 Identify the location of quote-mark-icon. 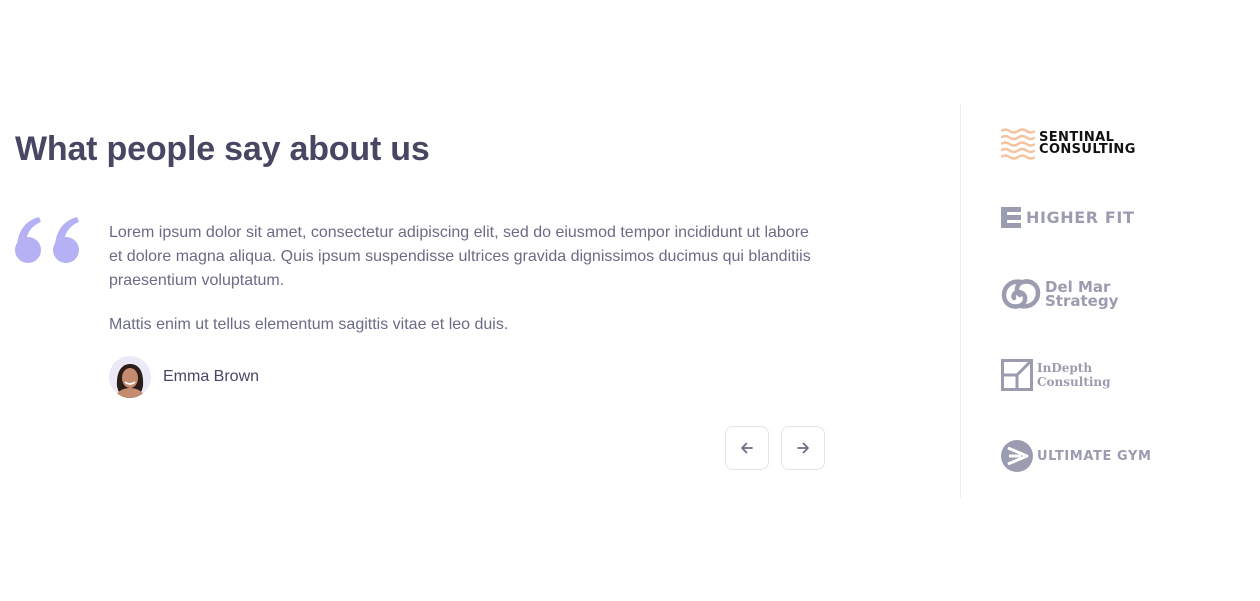
(47, 240).